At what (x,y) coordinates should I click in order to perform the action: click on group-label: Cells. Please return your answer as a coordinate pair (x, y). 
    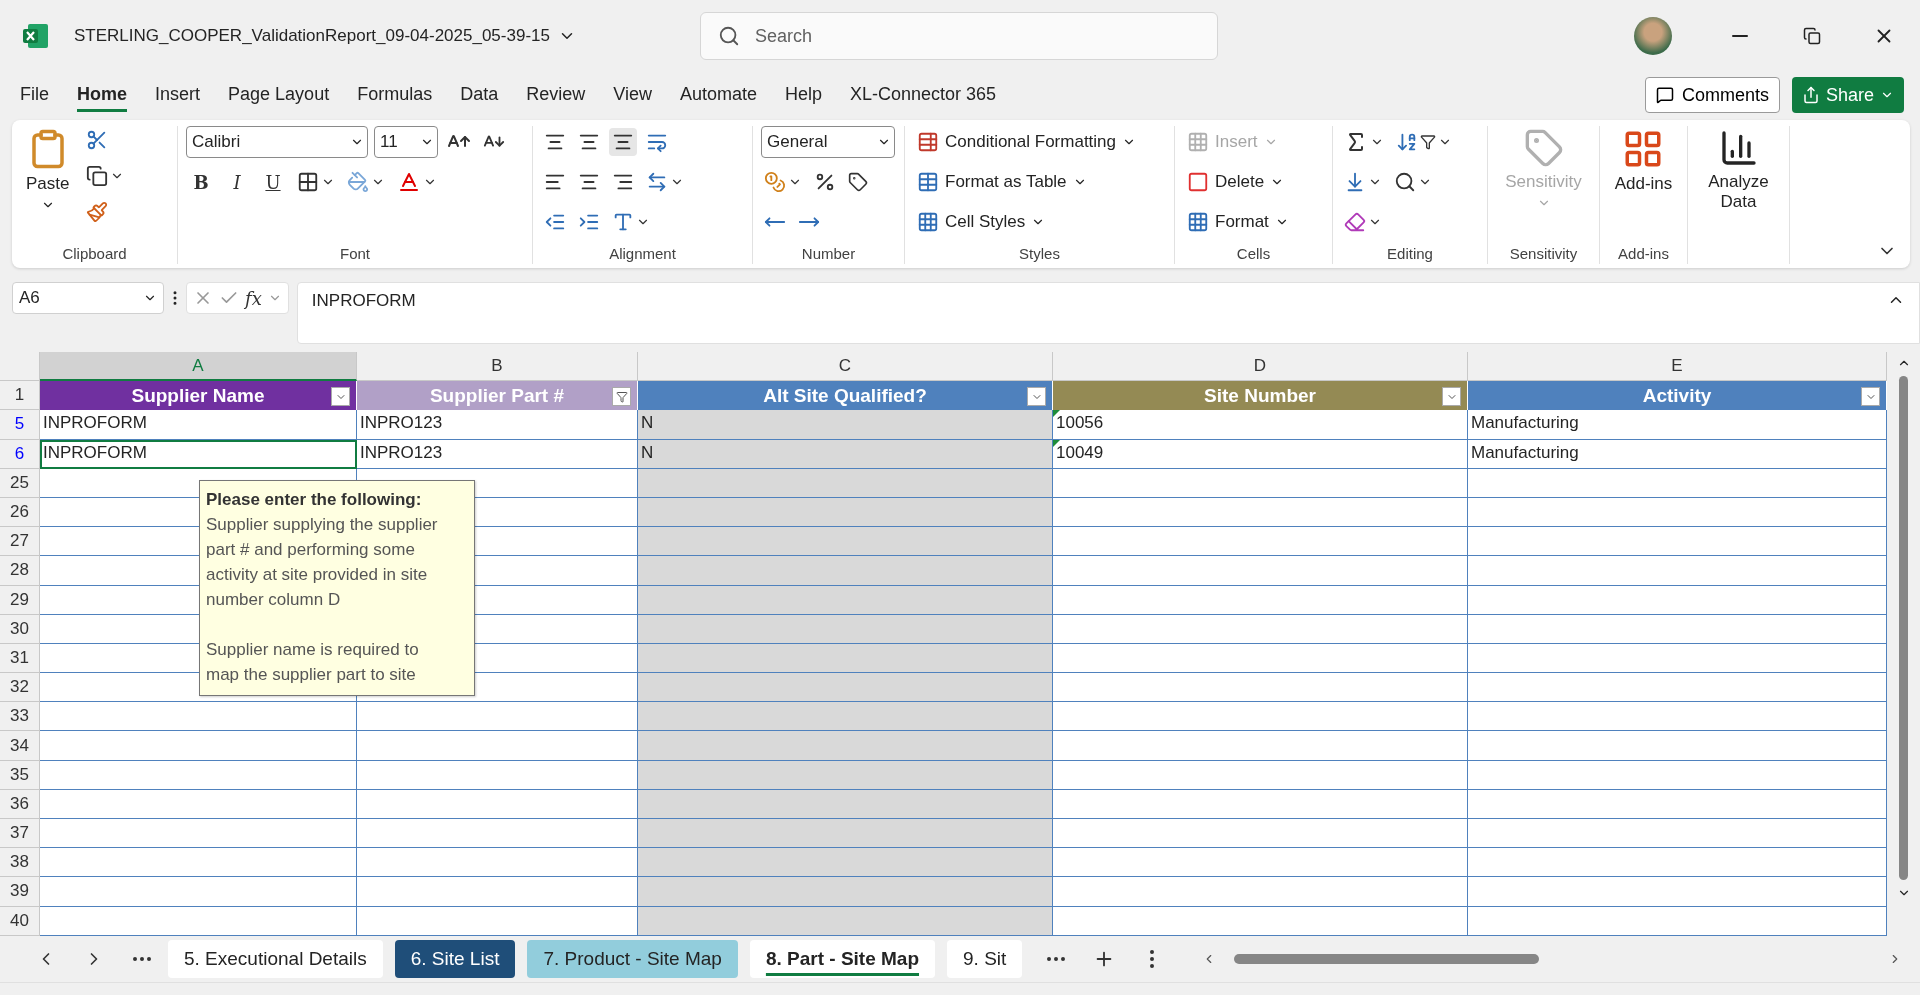
    Looking at the image, I should click on (1253, 253).